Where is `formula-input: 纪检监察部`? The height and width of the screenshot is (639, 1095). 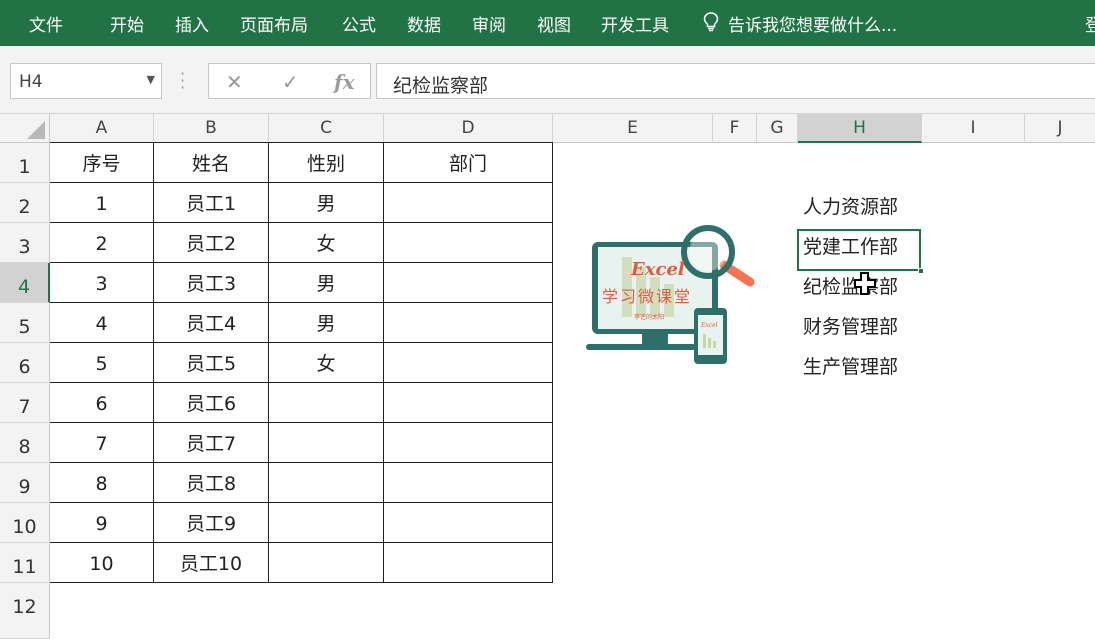 formula-input: 纪检监察部 is located at coordinates (735, 81).